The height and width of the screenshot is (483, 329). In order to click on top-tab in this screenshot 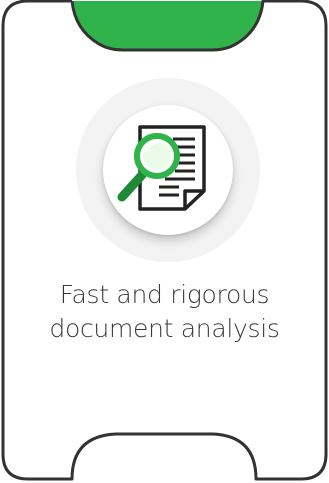, I will do `click(167, 25)`.